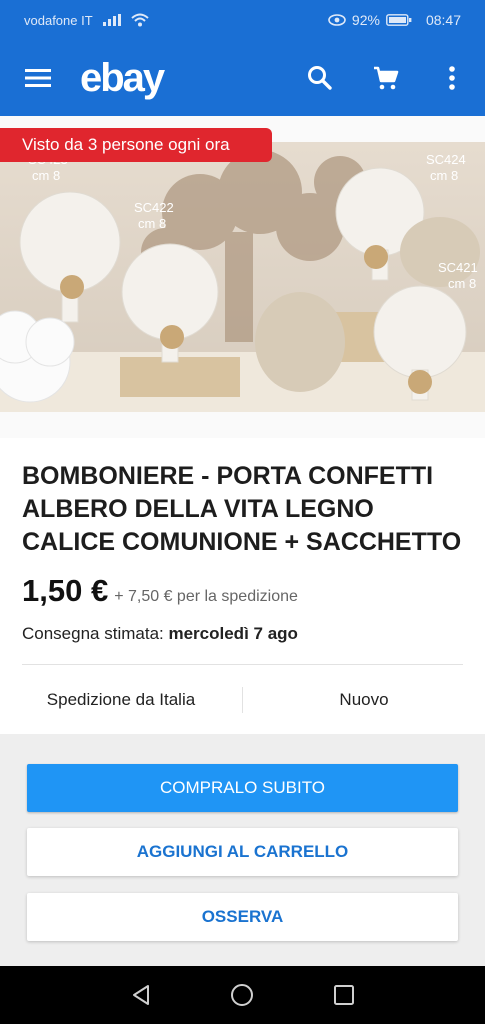 The width and height of the screenshot is (485, 1024). What do you see at coordinates (443, 20) in the screenshot?
I see `clock: 08:47` at bounding box center [443, 20].